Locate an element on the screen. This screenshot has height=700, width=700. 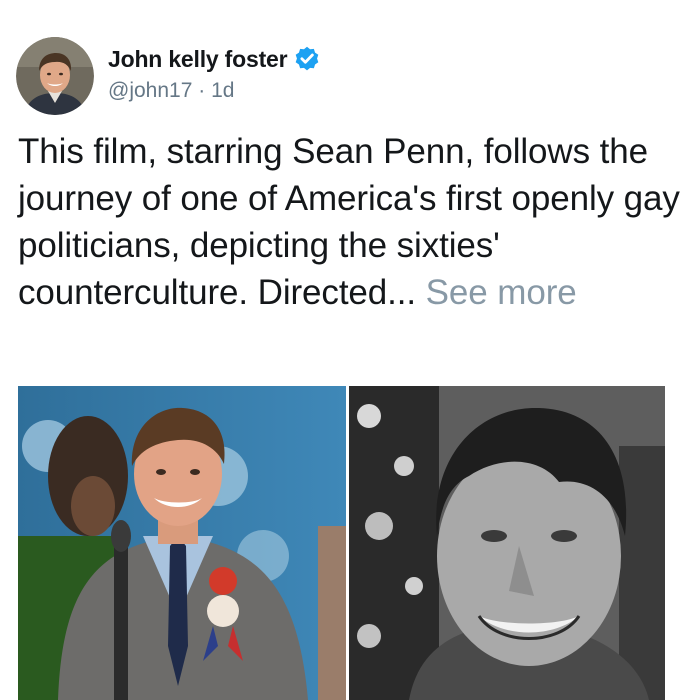
tweet-header: John kelly foster @john17 · 1d is located at coordinates (168, 76).